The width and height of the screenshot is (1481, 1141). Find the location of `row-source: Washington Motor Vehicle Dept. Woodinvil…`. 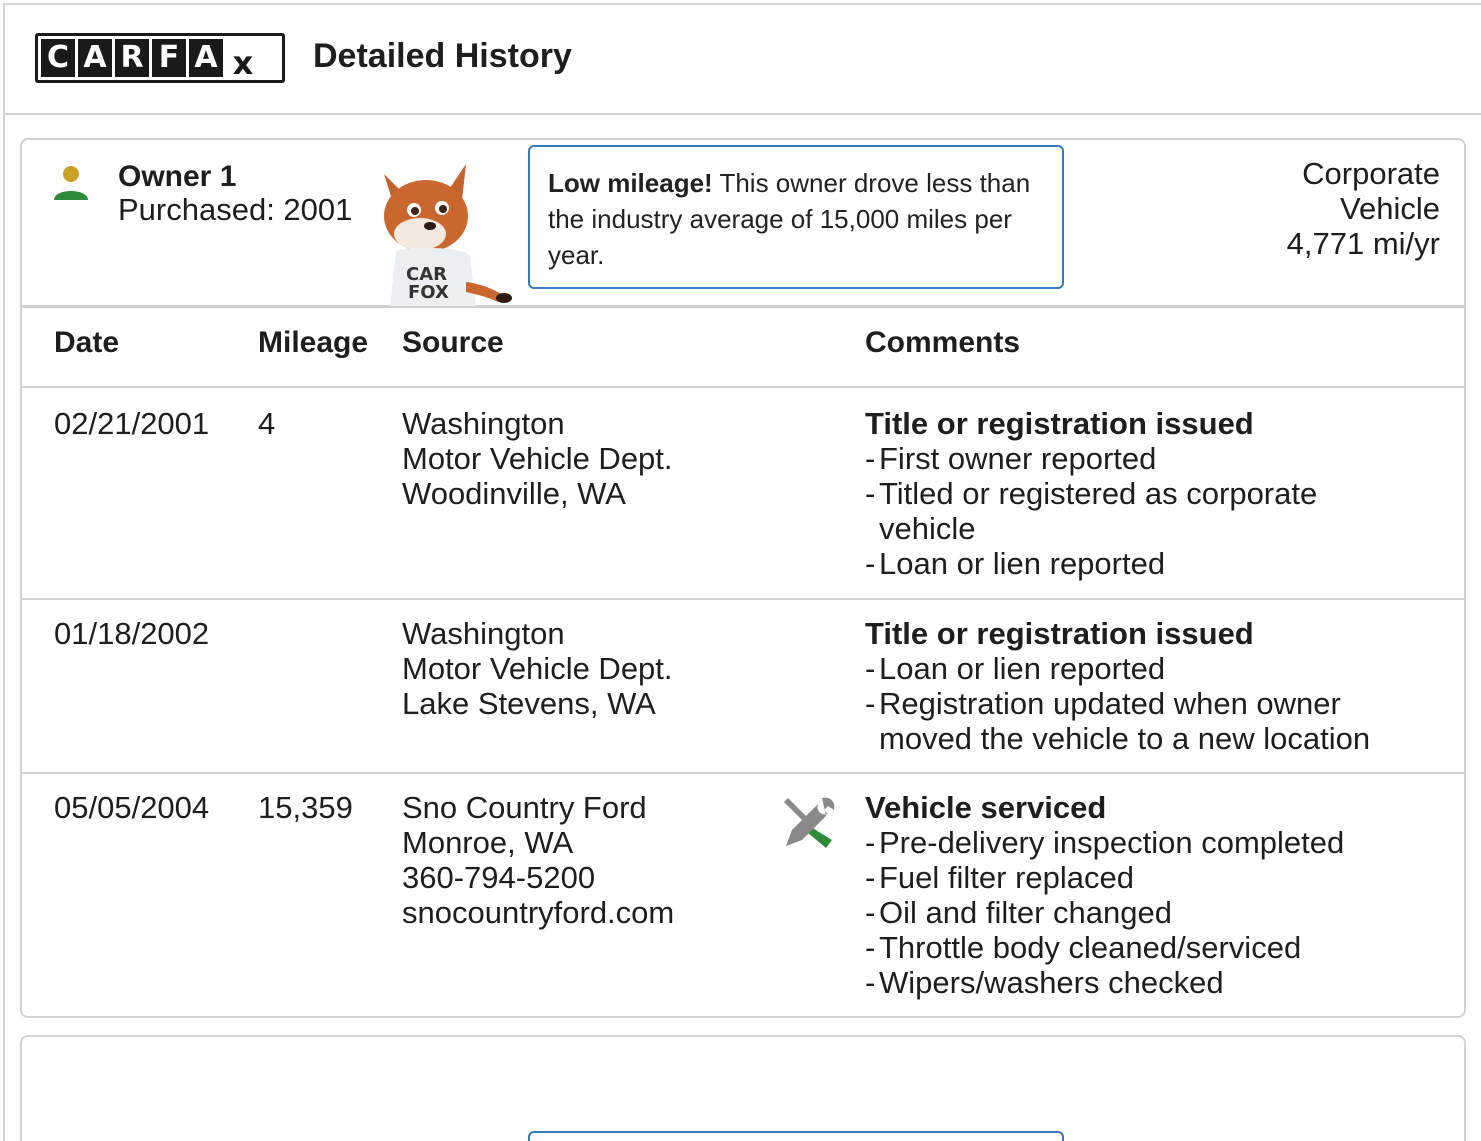

row-source: Washington Motor Vehicle Dept. Woodinvil… is located at coordinates (537, 458).